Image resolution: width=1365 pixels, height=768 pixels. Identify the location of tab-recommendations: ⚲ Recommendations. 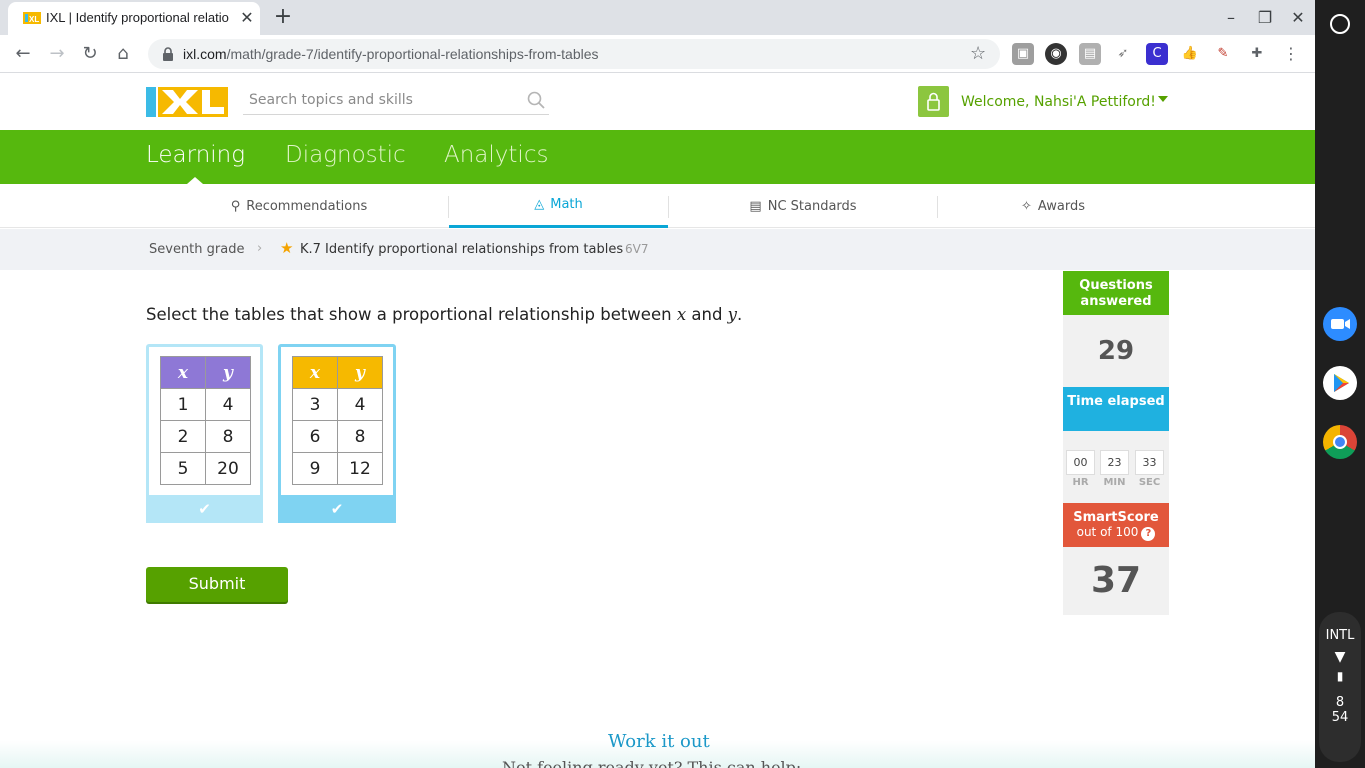
(299, 206).